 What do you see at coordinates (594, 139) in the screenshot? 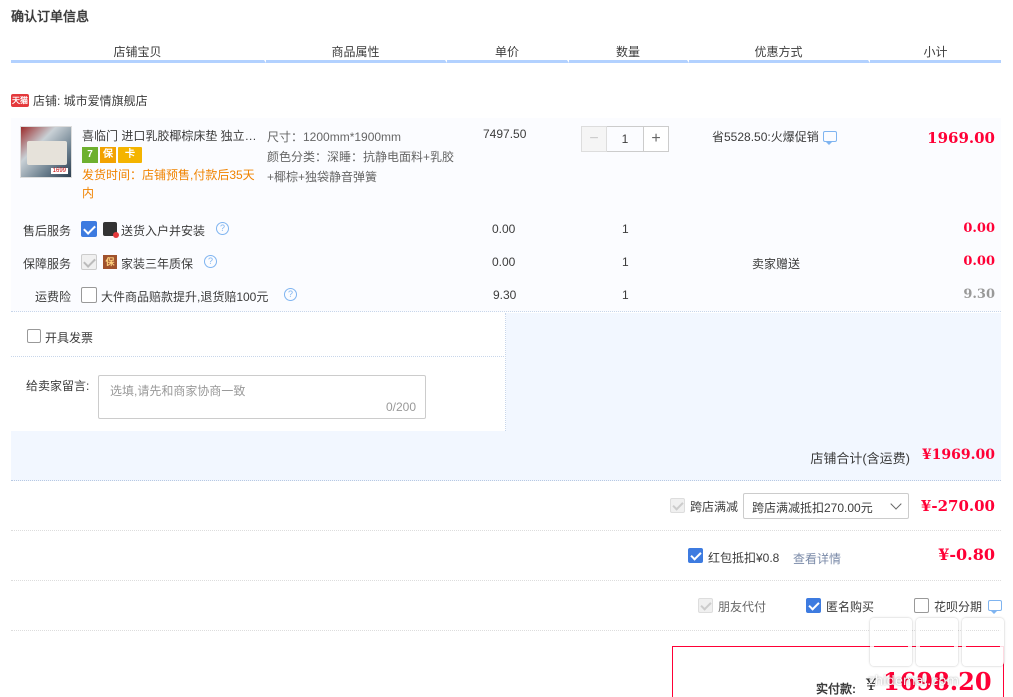
I see `decrease-button: −` at bounding box center [594, 139].